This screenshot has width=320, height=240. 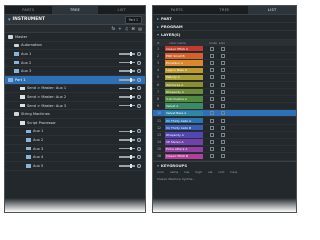 What do you see at coordinates (75, 106) in the screenshot?
I see `tree-item: Send > Master: Aux 3` at bounding box center [75, 106].